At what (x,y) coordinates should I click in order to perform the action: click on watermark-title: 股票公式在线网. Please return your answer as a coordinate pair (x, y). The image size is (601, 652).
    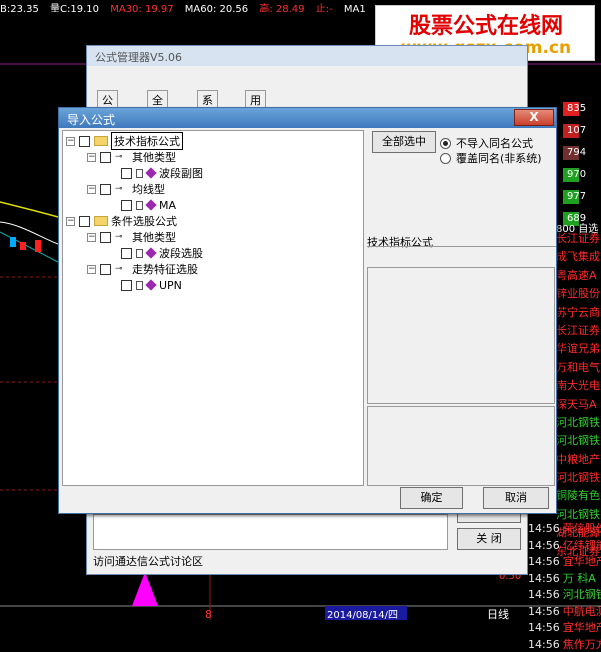
    Looking at the image, I should click on (486, 24).